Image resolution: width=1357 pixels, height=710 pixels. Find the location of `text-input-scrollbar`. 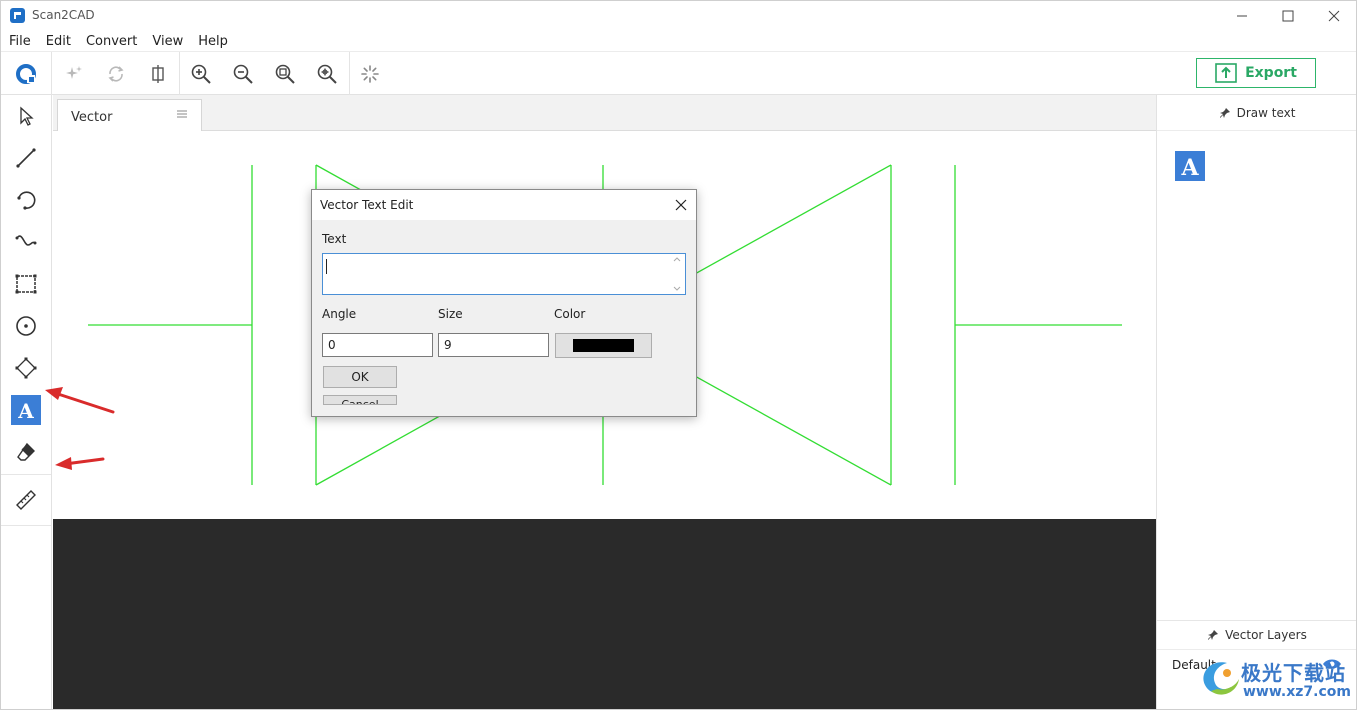

text-input-scrollbar is located at coordinates (677, 274).